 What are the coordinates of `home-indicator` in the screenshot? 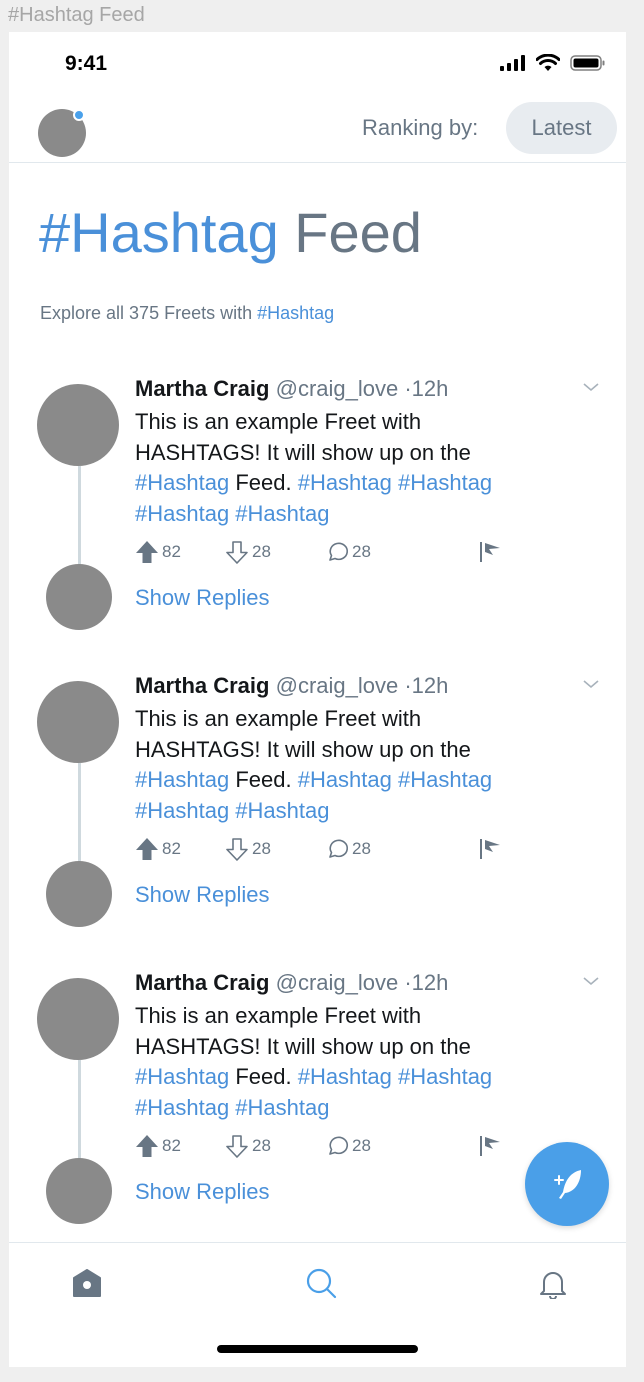 It's located at (317, 1349).